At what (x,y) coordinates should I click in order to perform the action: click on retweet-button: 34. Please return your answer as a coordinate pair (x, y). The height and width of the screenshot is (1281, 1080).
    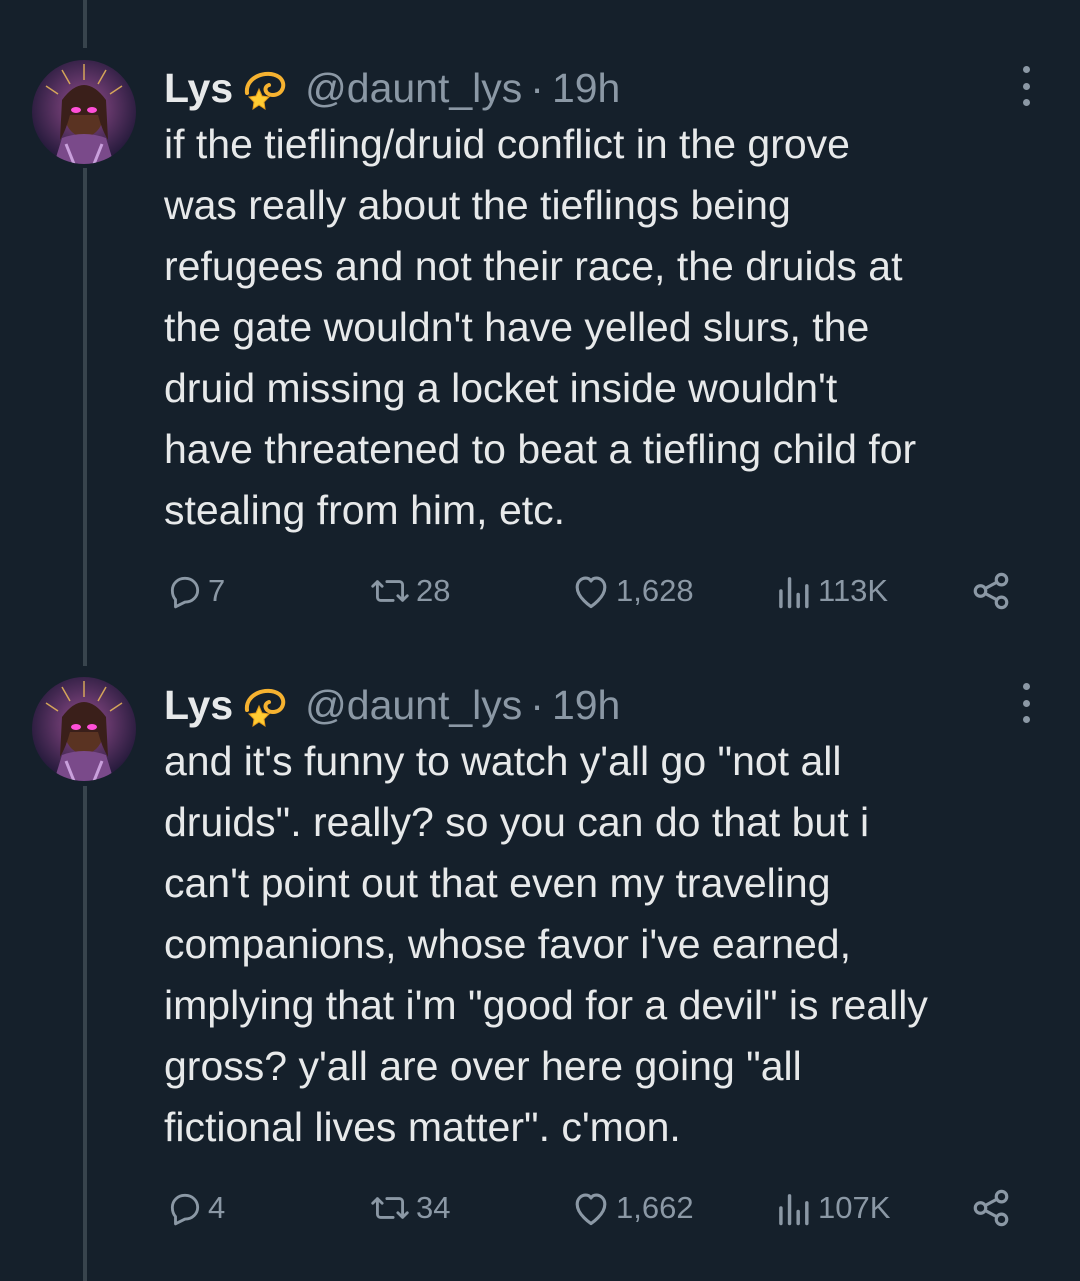
    Looking at the image, I should click on (409, 1208).